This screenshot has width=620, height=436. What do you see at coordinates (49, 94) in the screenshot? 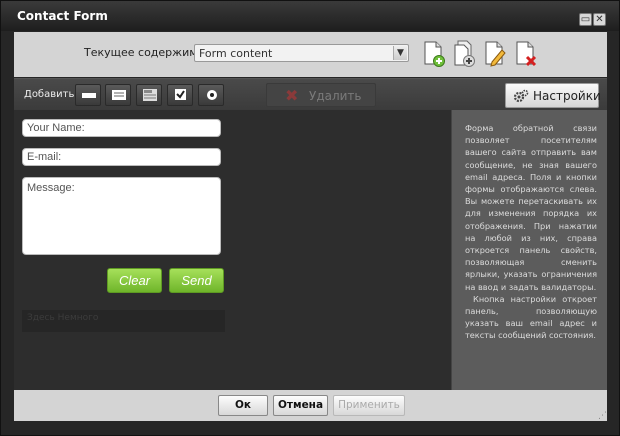
I see `add-label: Добавить` at bounding box center [49, 94].